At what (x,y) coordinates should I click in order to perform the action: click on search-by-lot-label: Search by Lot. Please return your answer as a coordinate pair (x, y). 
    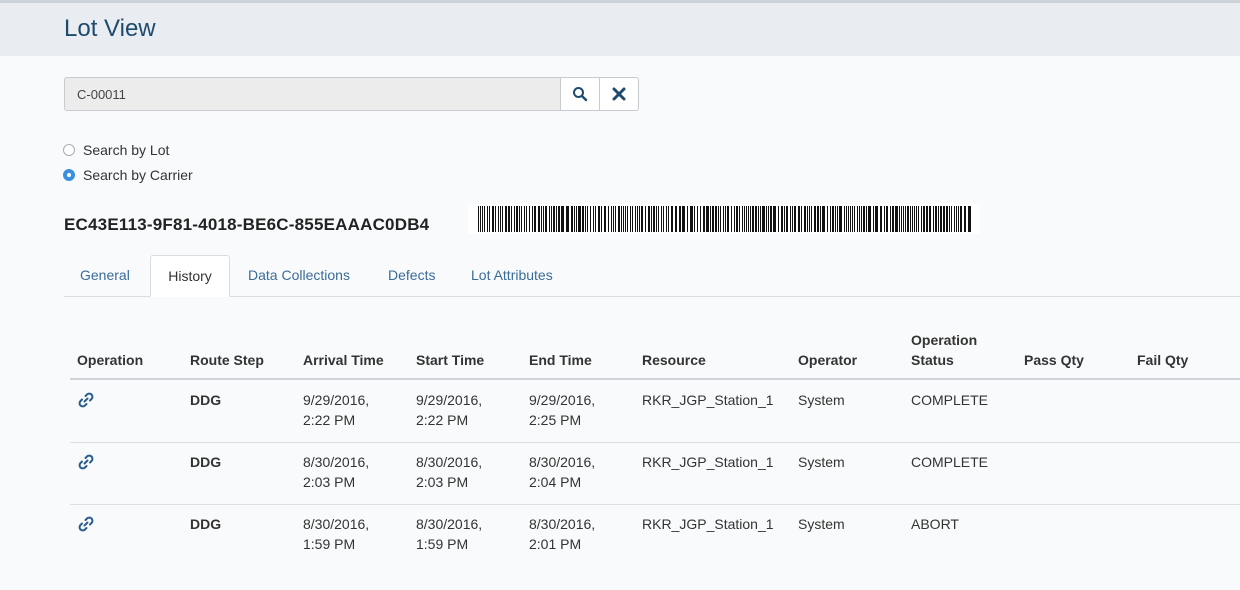
    Looking at the image, I should click on (126, 149).